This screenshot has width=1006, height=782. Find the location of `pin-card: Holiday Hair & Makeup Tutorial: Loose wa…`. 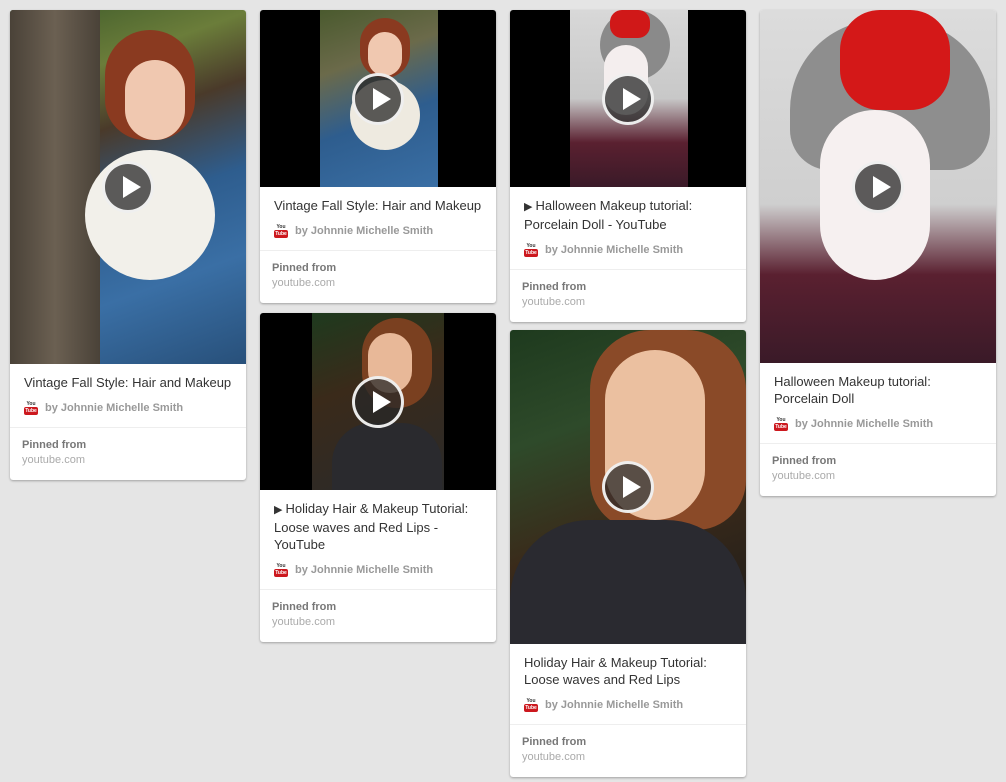

pin-card: Holiday Hair & Makeup Tutorial: Loose wa… is located at coordinates (628, 553).